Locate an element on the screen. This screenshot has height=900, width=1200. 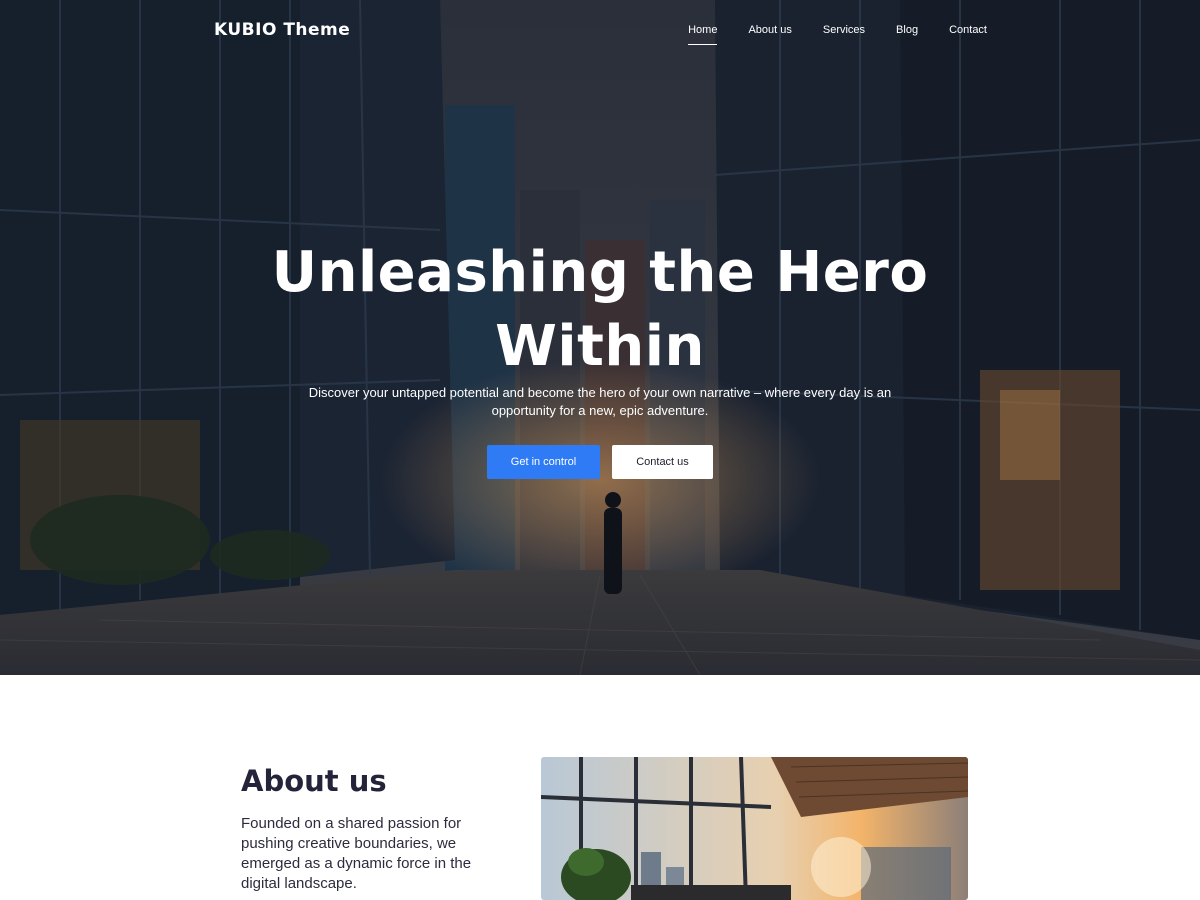
contact-us-button: Contact us is located at coordinates (662, 462).